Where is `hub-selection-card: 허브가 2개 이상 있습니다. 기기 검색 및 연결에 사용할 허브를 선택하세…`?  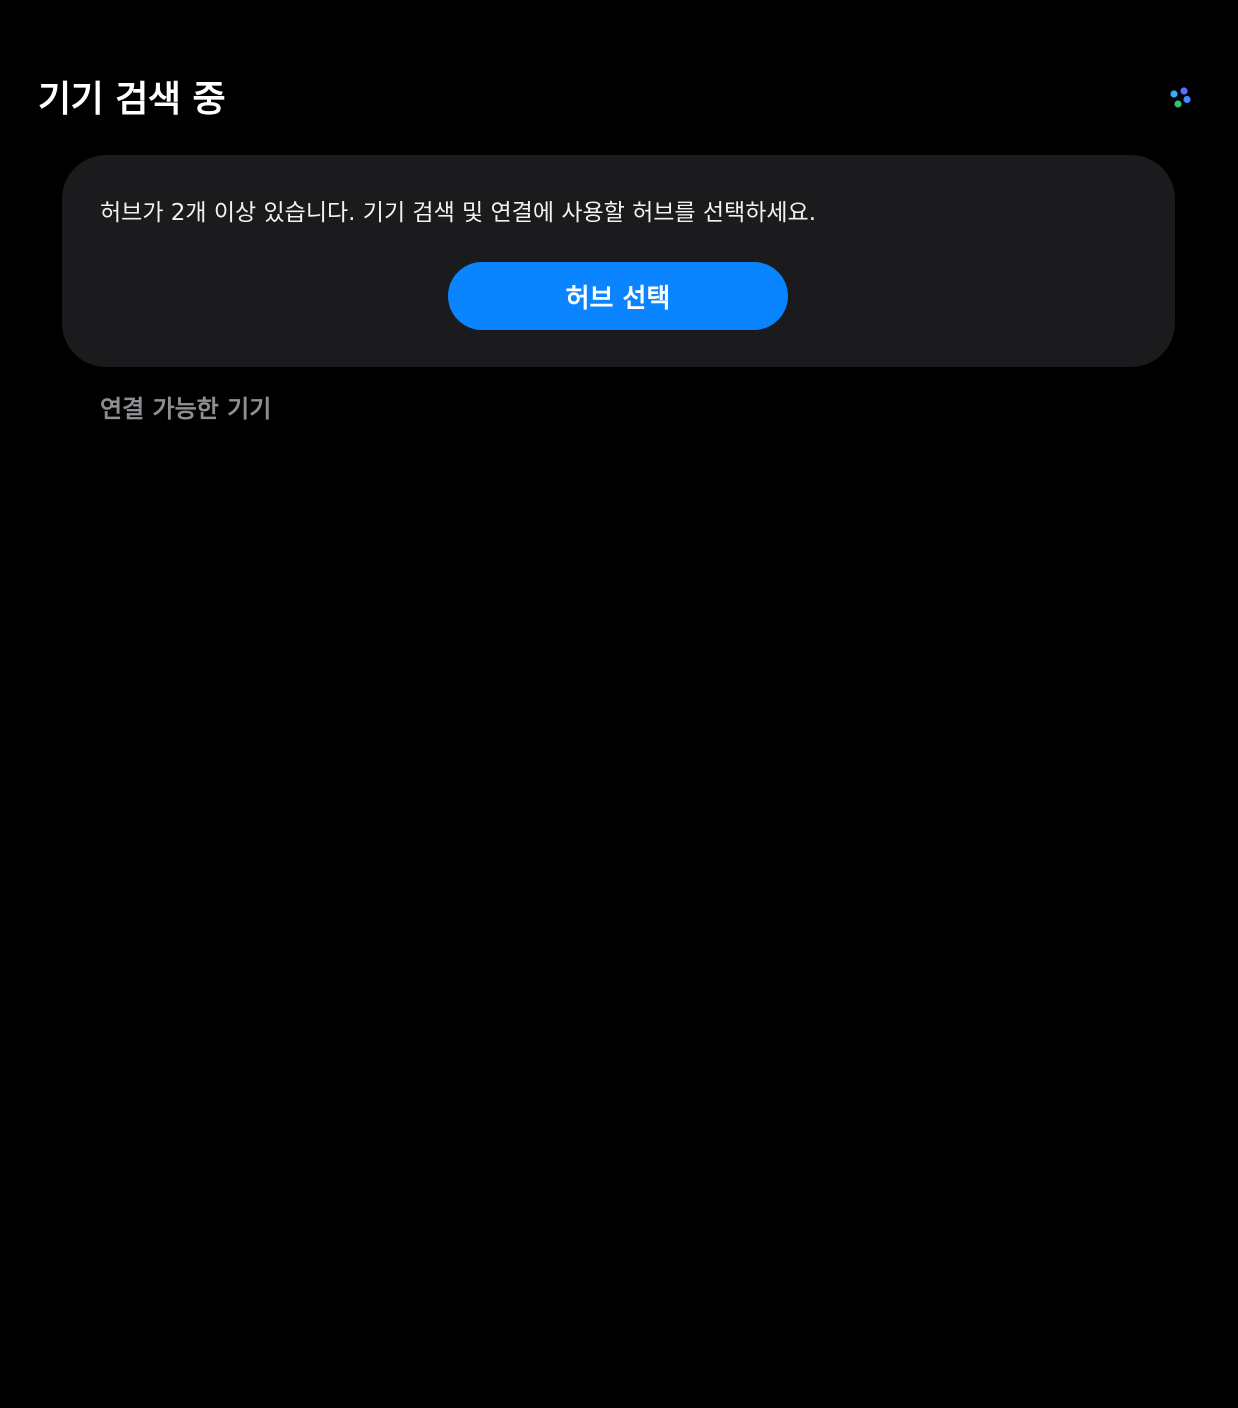
hub-selection-card: 허브가 2개 이상 있습니다. 기기 검색 및 연결에 사용할 허브를 선택하세… is located at coordinates (618, 261).